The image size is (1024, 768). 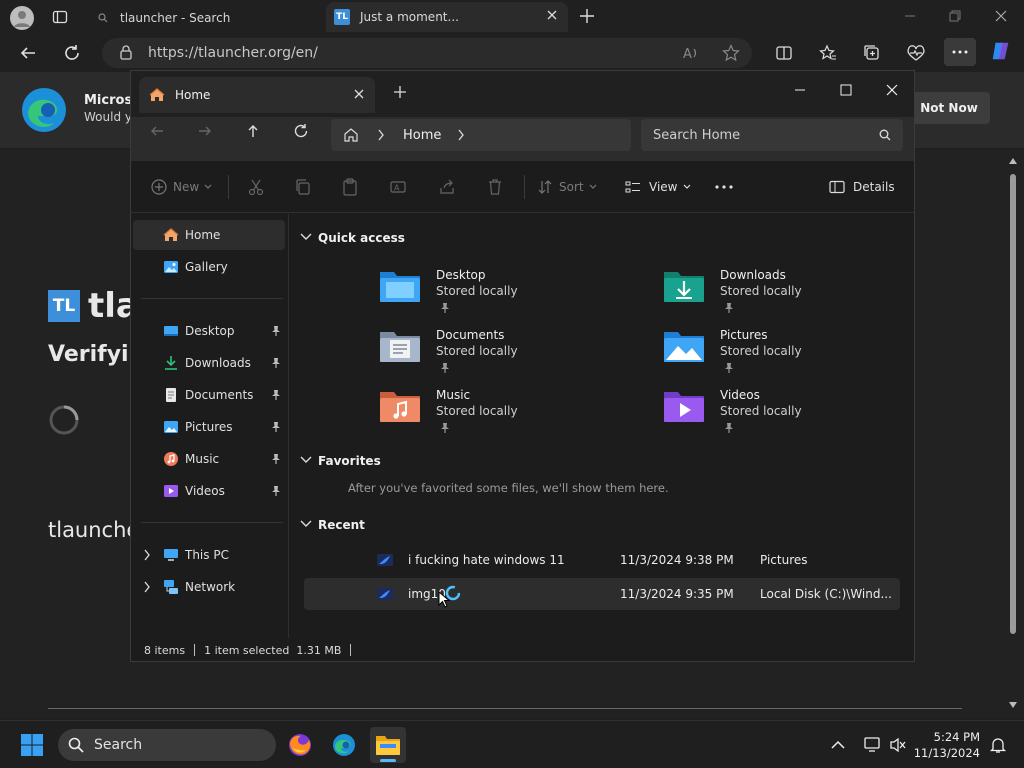 I want to click on favorites-icon, so click(x=828, y=53).